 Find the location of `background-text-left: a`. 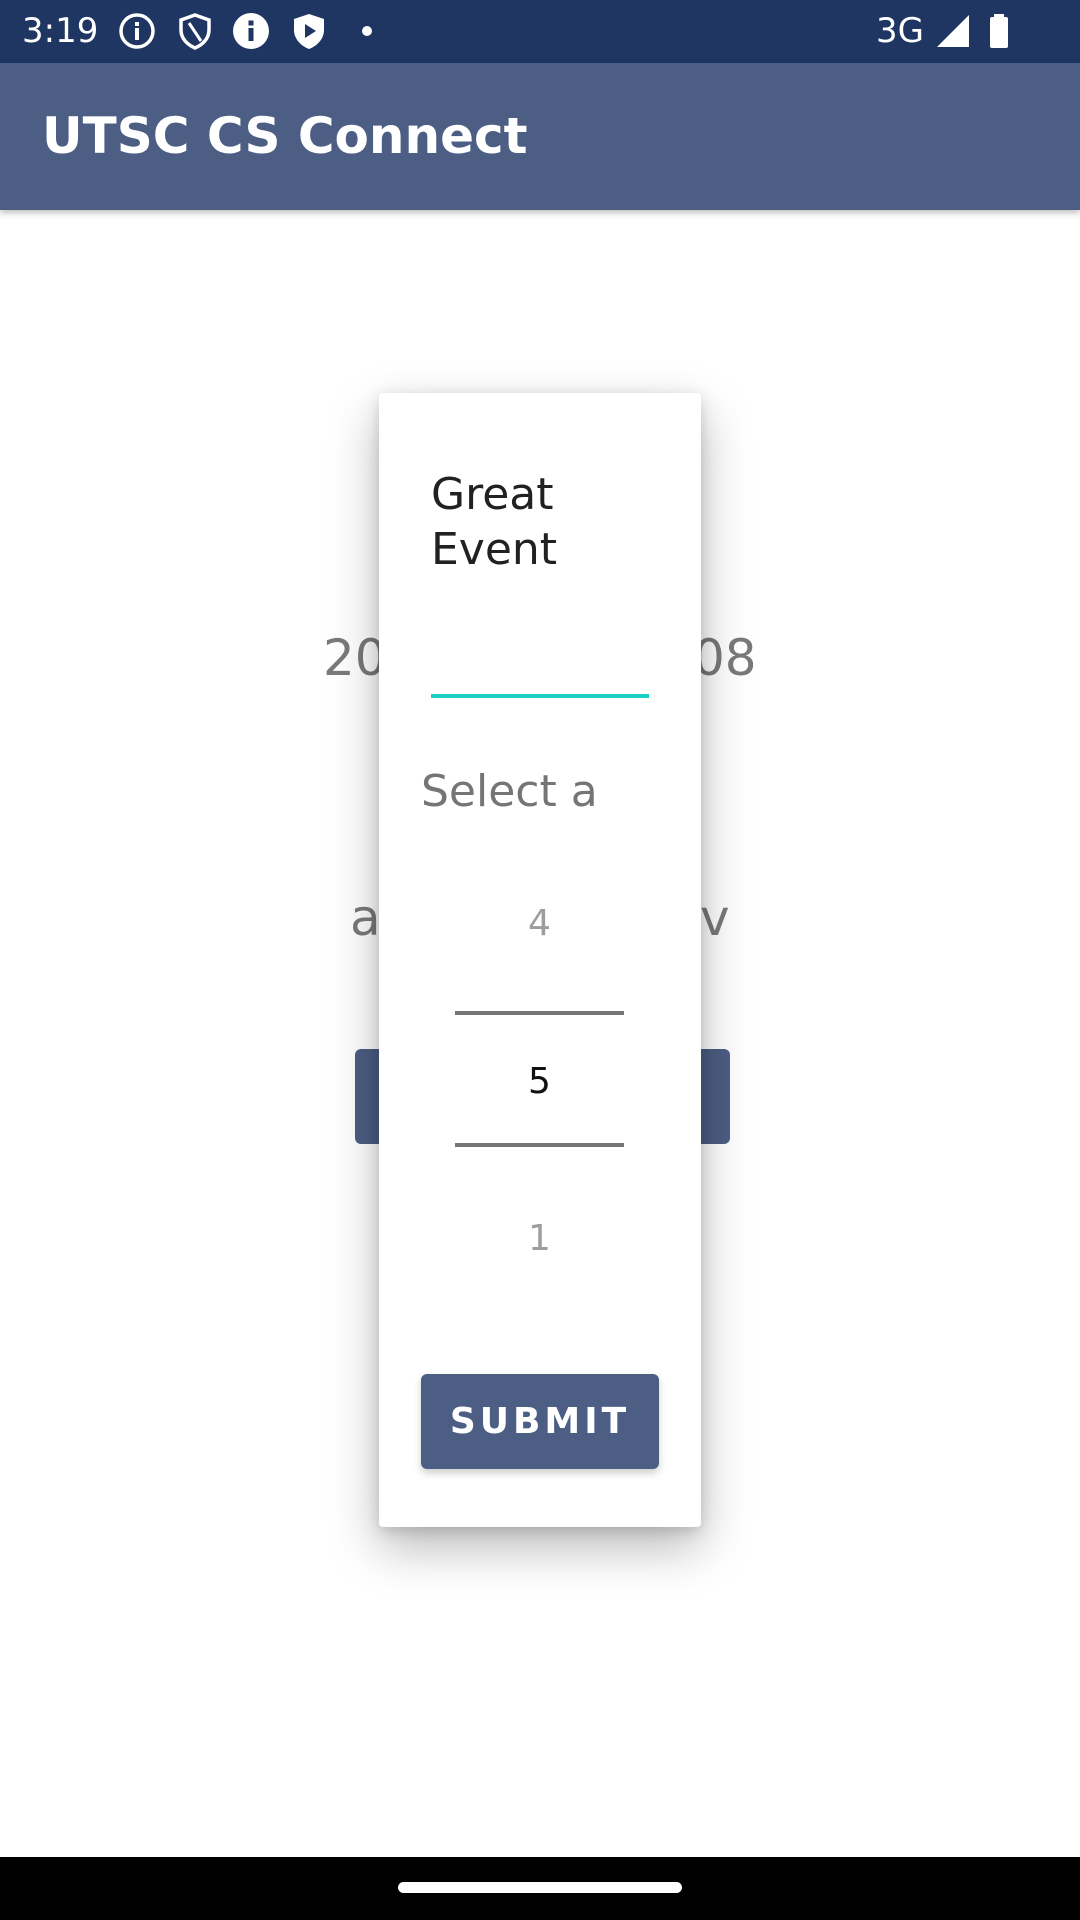

background-text-left: a is located at coordinates (365, 918).